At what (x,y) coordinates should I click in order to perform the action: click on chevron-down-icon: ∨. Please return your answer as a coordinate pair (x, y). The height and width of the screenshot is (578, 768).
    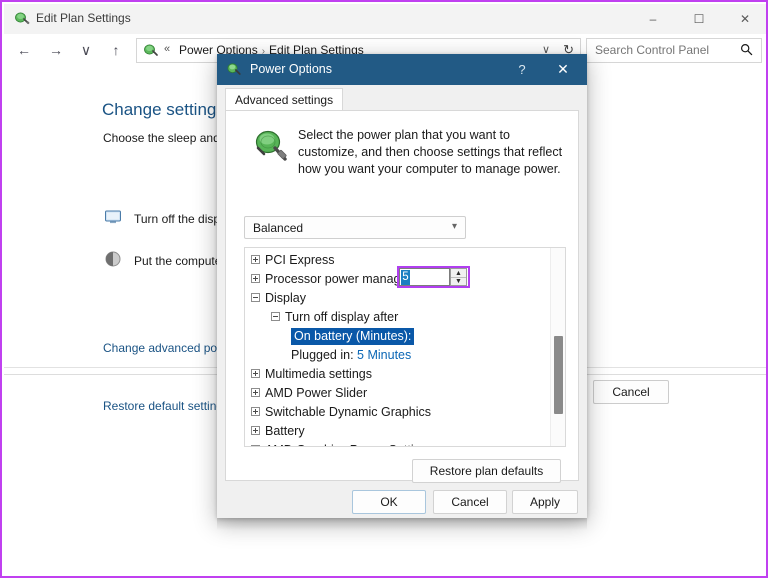
    Looking at the image, I should click on (86, 50).